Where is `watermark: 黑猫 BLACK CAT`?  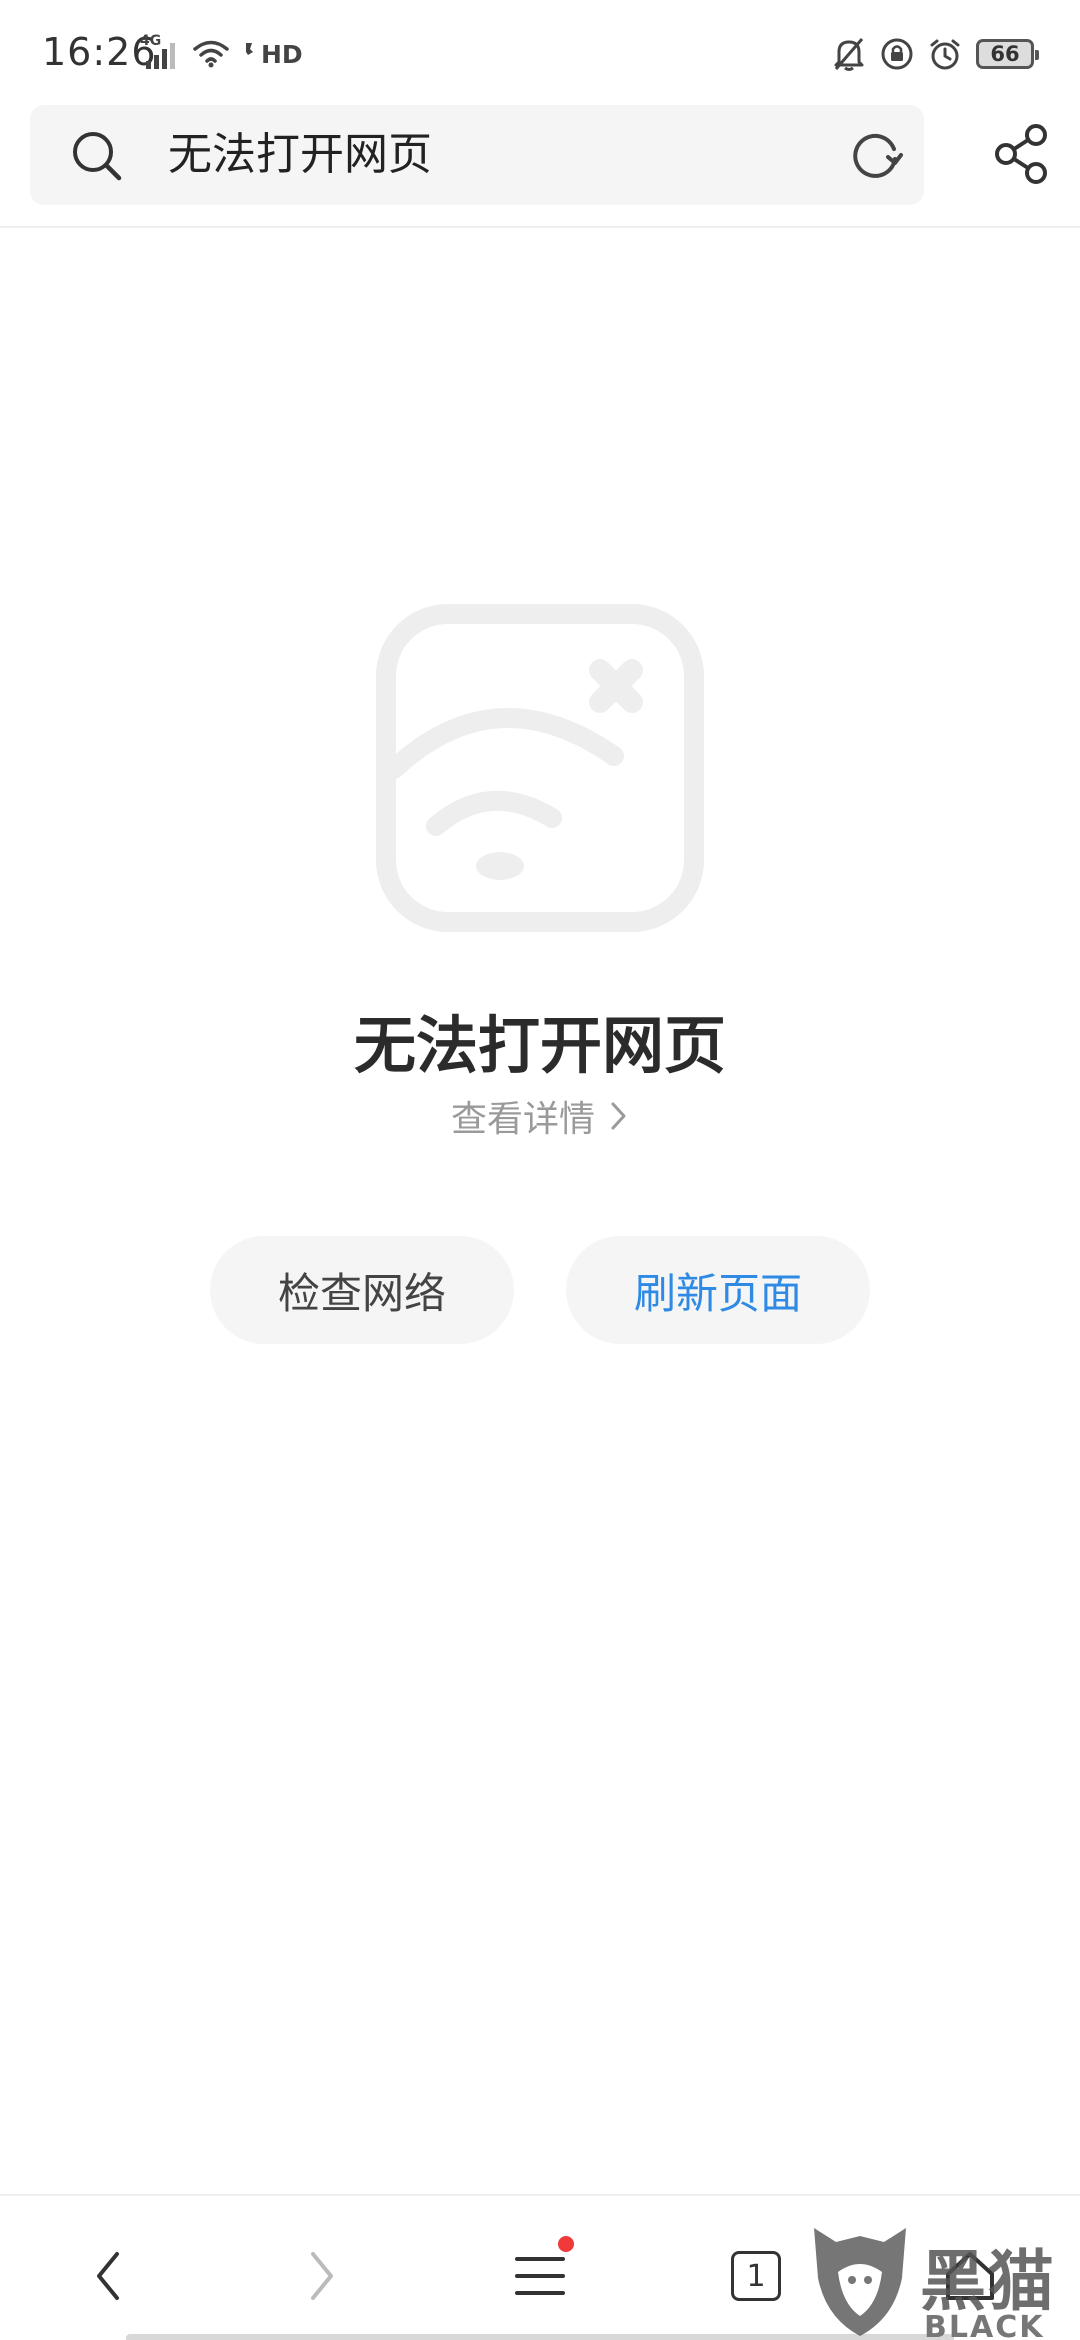 watermark: 黑猫 BLACK CAT is located at coordinates (944, 2279).